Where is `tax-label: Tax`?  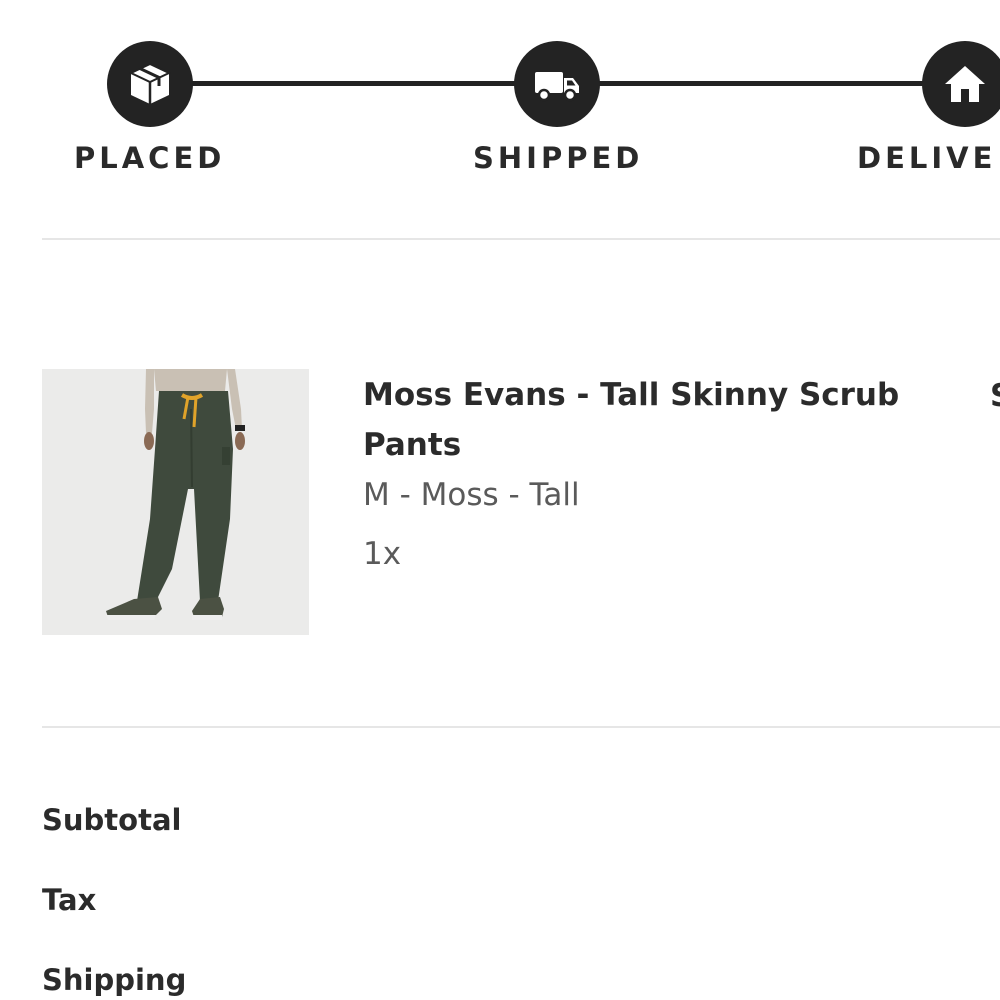 tax-label: Tax is located at coordinates (69, 900).